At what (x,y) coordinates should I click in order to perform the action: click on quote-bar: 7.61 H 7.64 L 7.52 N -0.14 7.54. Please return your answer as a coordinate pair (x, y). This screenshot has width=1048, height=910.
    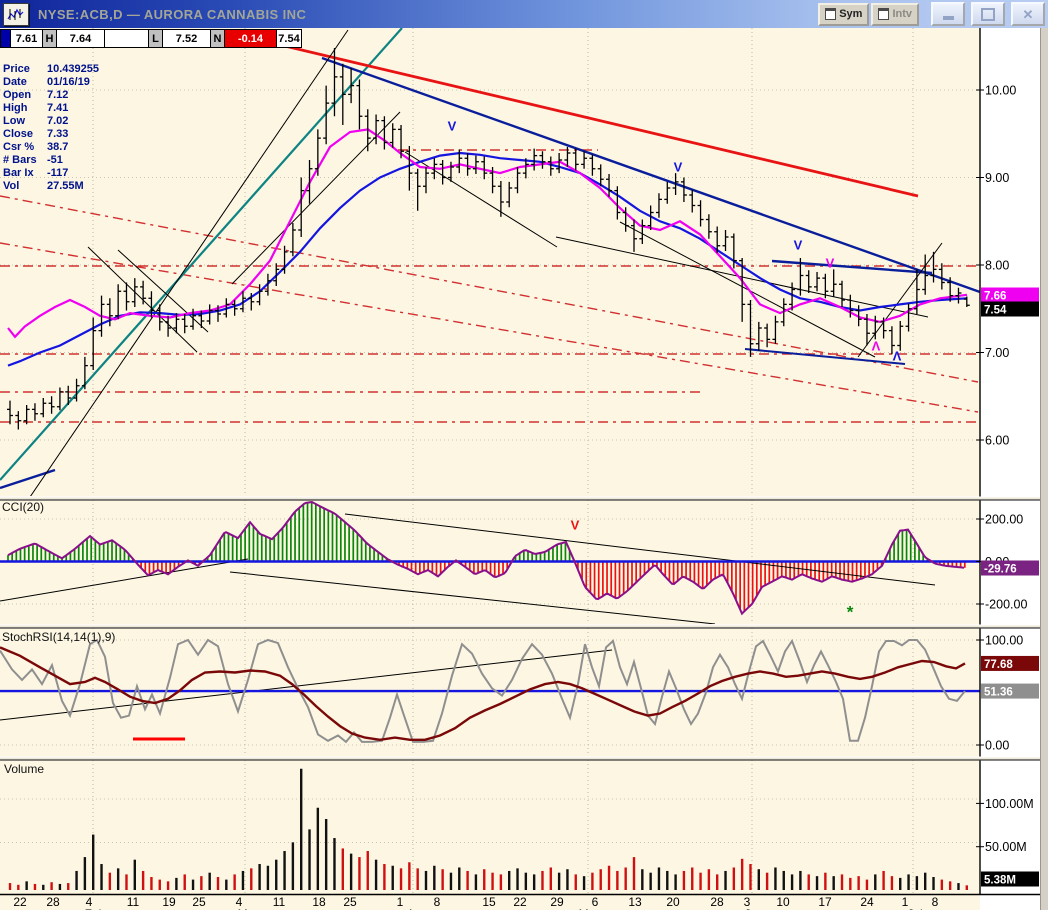
    Looking at the image, I should click on (151, 38).